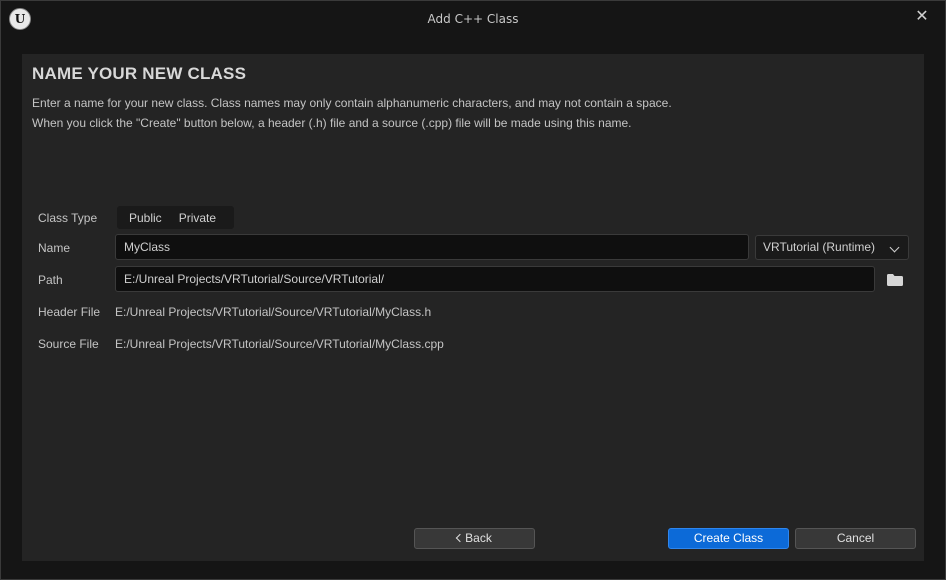 This screenshot has height=580, width=946. What do you see at coordinates (54, 248) in the screenshot?
I see `name-label: Name` at bounding box center [54, 248].